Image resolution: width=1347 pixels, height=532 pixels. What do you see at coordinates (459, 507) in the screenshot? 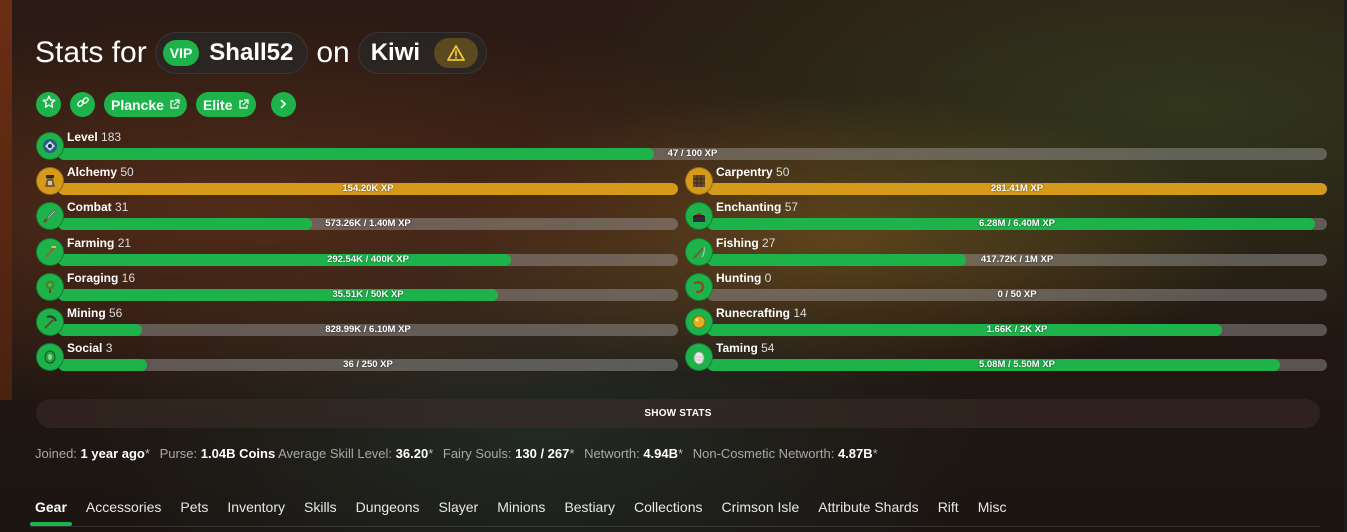
I see `tab-slayer: Slayer` at bounding box center [459, 507].